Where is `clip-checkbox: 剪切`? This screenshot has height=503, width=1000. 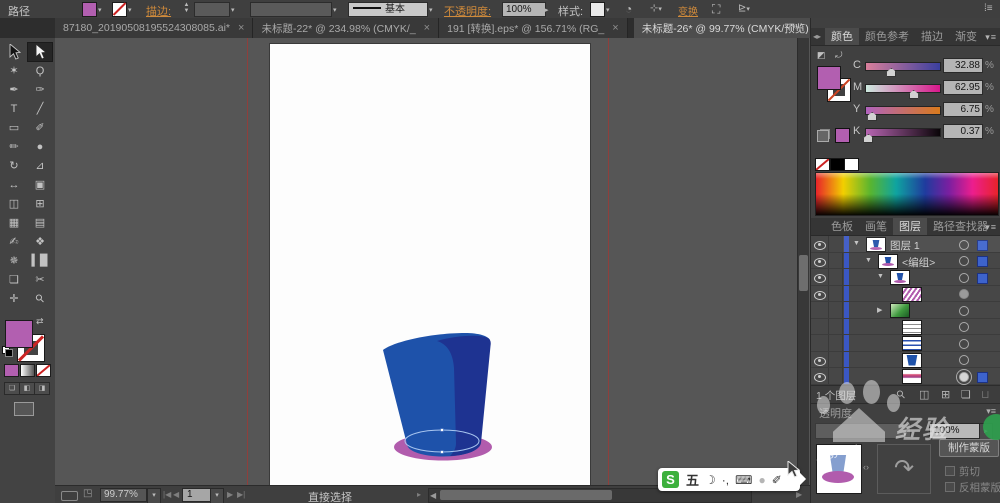
clip-checkbox: 剪切 is located at coordinates (962, 471).